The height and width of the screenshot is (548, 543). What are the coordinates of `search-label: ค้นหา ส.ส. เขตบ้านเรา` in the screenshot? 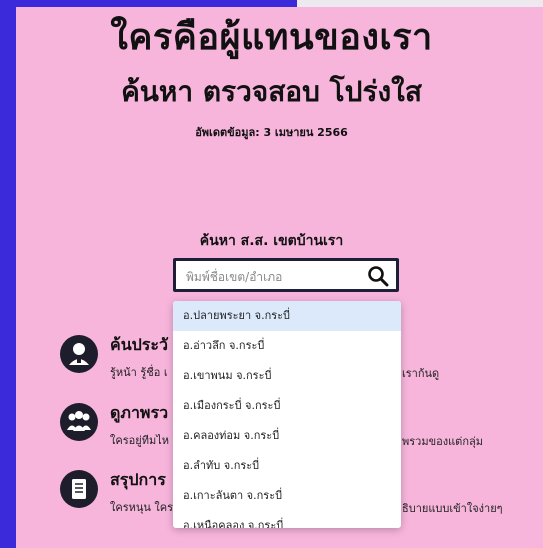 It's located at (271, 241).